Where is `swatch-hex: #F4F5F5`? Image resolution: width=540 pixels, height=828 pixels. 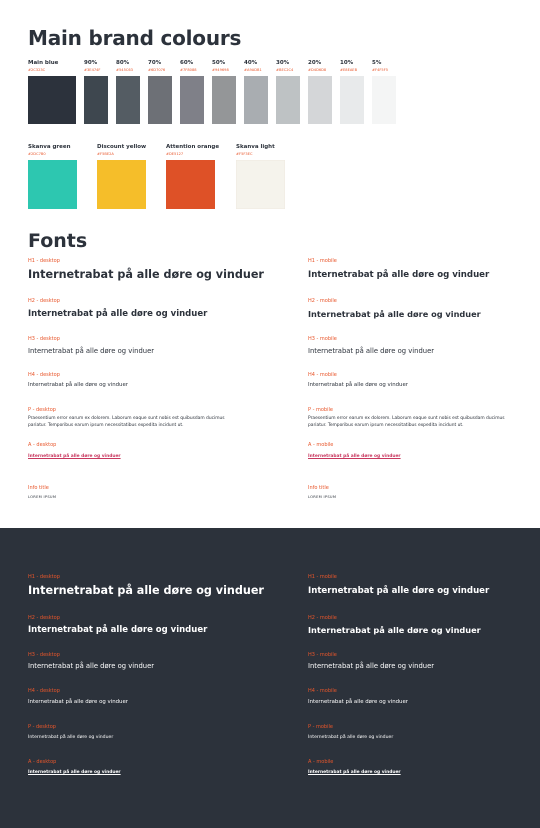
swatch-hex: #F4F5F5 is located at coordinates (380, 70).